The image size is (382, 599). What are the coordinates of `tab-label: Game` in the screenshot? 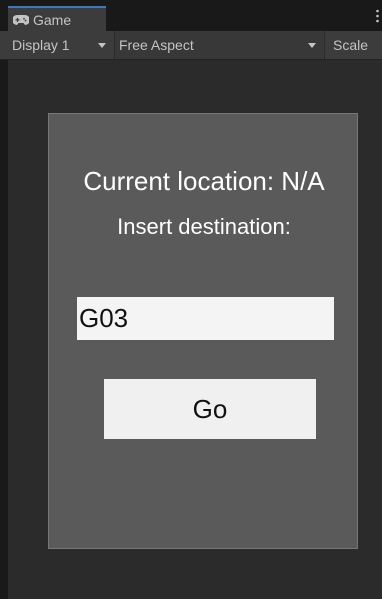 It's located at (52, 19).